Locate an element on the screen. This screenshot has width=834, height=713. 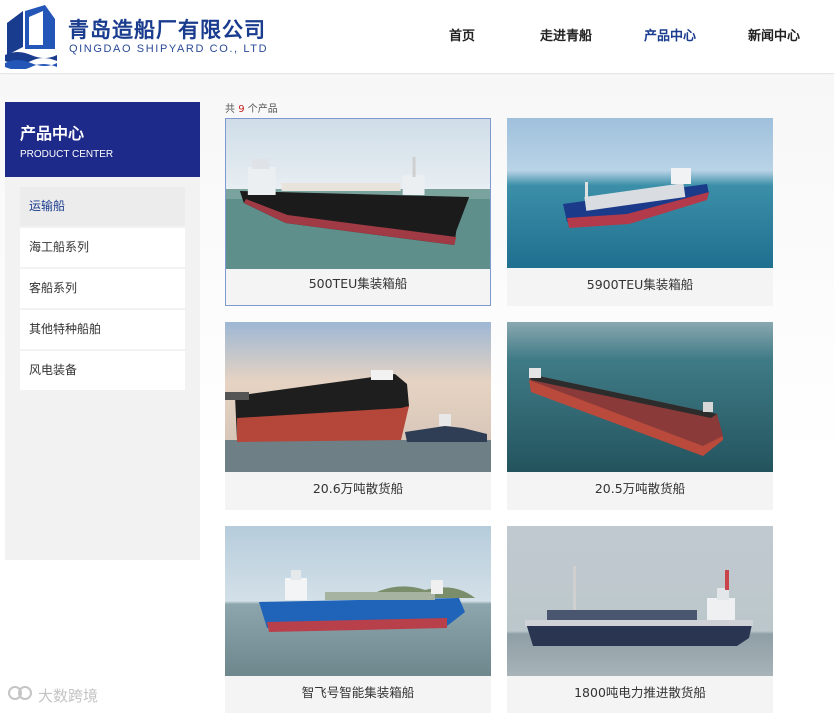
category-list: 运输船 海工船系列 客船系列 其他特种船舶 风电装备 is located at coordinates (102, 283).